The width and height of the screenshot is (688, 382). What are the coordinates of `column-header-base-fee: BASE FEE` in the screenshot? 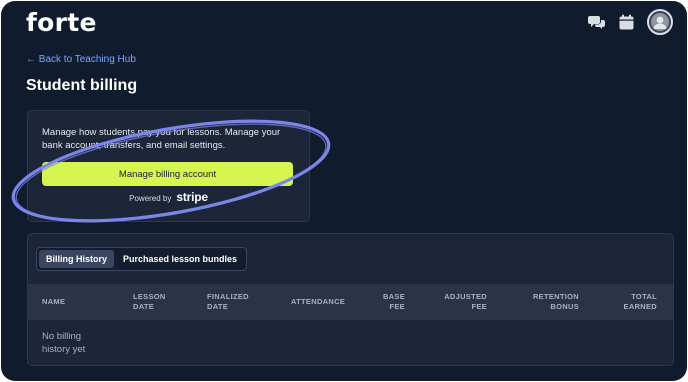 It's located at (394, 302).